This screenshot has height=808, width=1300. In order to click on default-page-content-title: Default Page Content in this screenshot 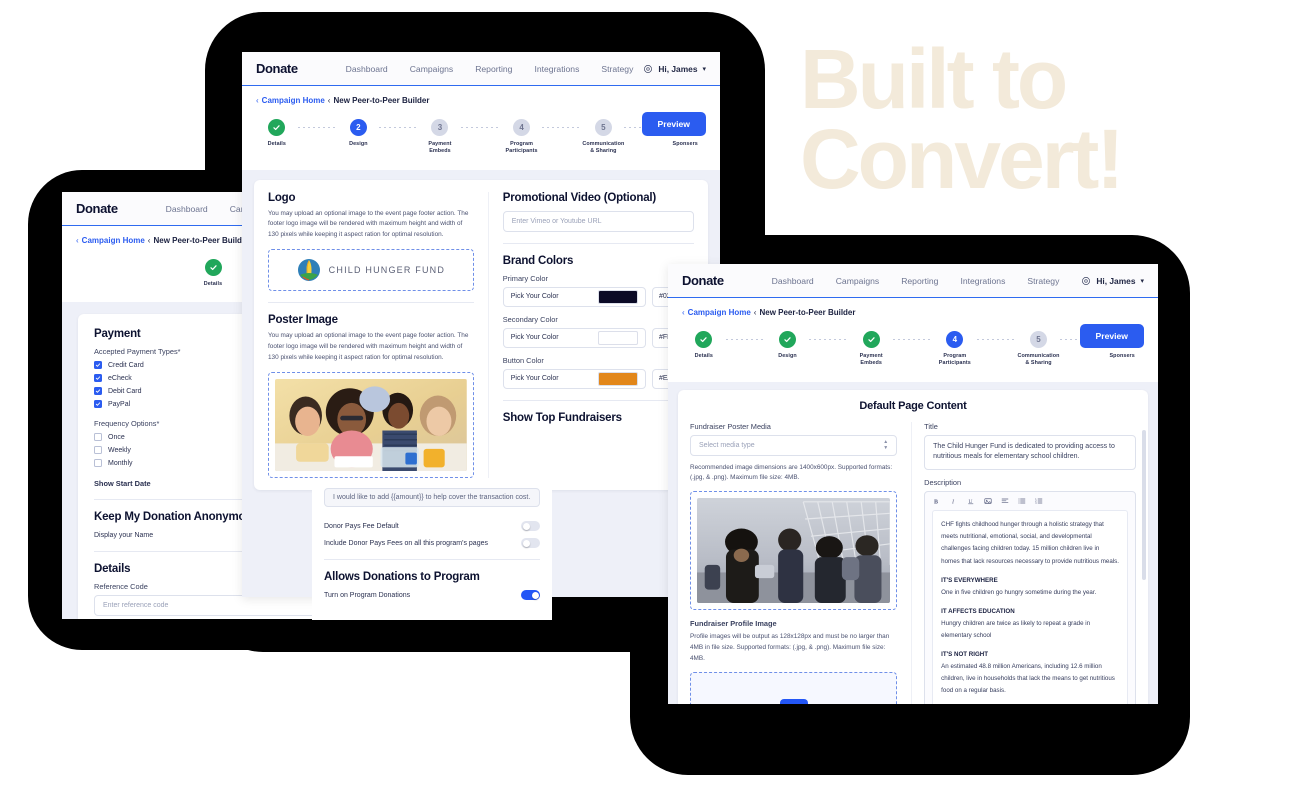, I will do `click(913, 405)`.